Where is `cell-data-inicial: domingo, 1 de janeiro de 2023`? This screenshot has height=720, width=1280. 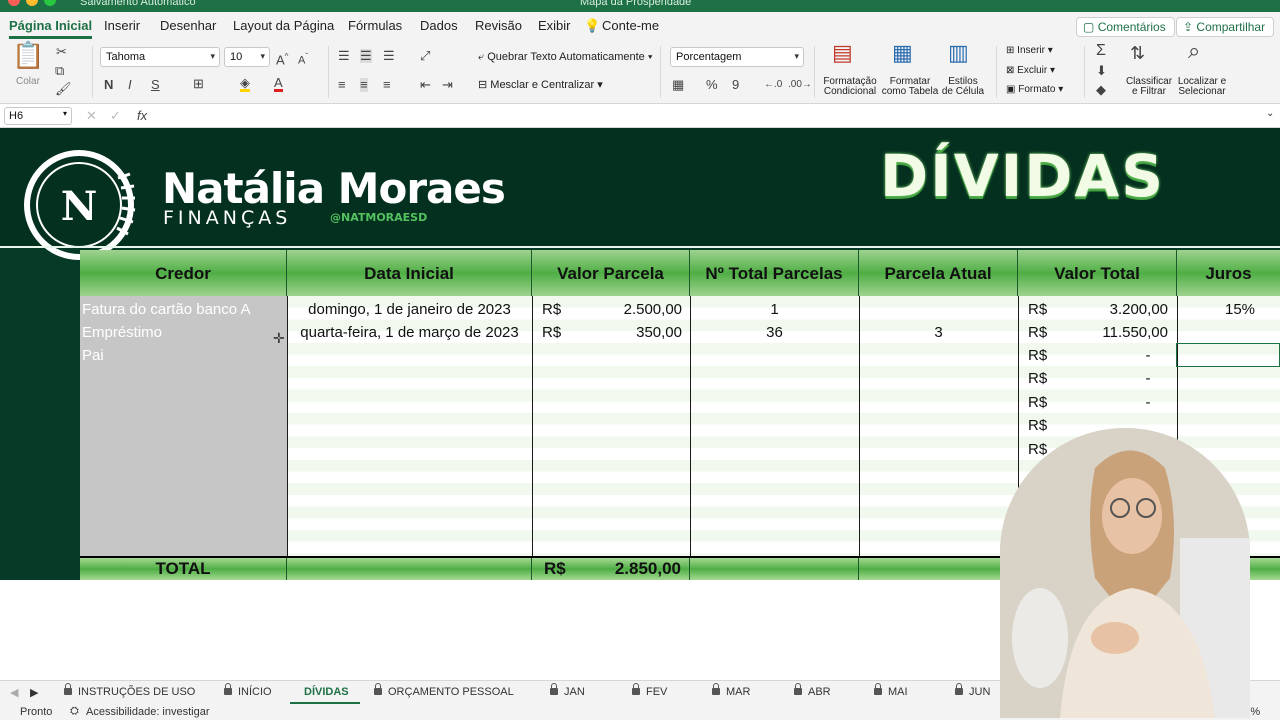 cell-data-inicial: domingo, 1 de janeiro de 2023 is located at coordinates (409, 309).